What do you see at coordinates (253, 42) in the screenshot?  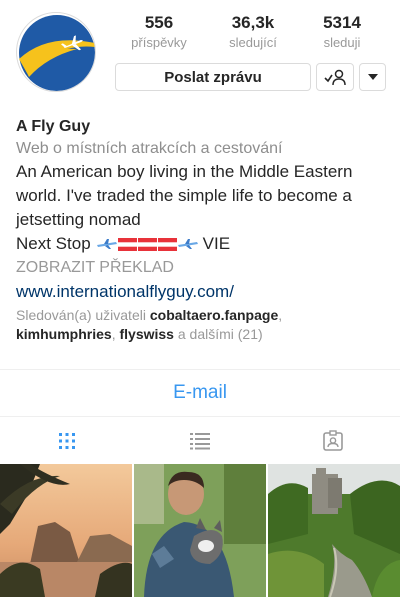 I see `stat-followers-label: sledující` at bounding box center [253, 42].